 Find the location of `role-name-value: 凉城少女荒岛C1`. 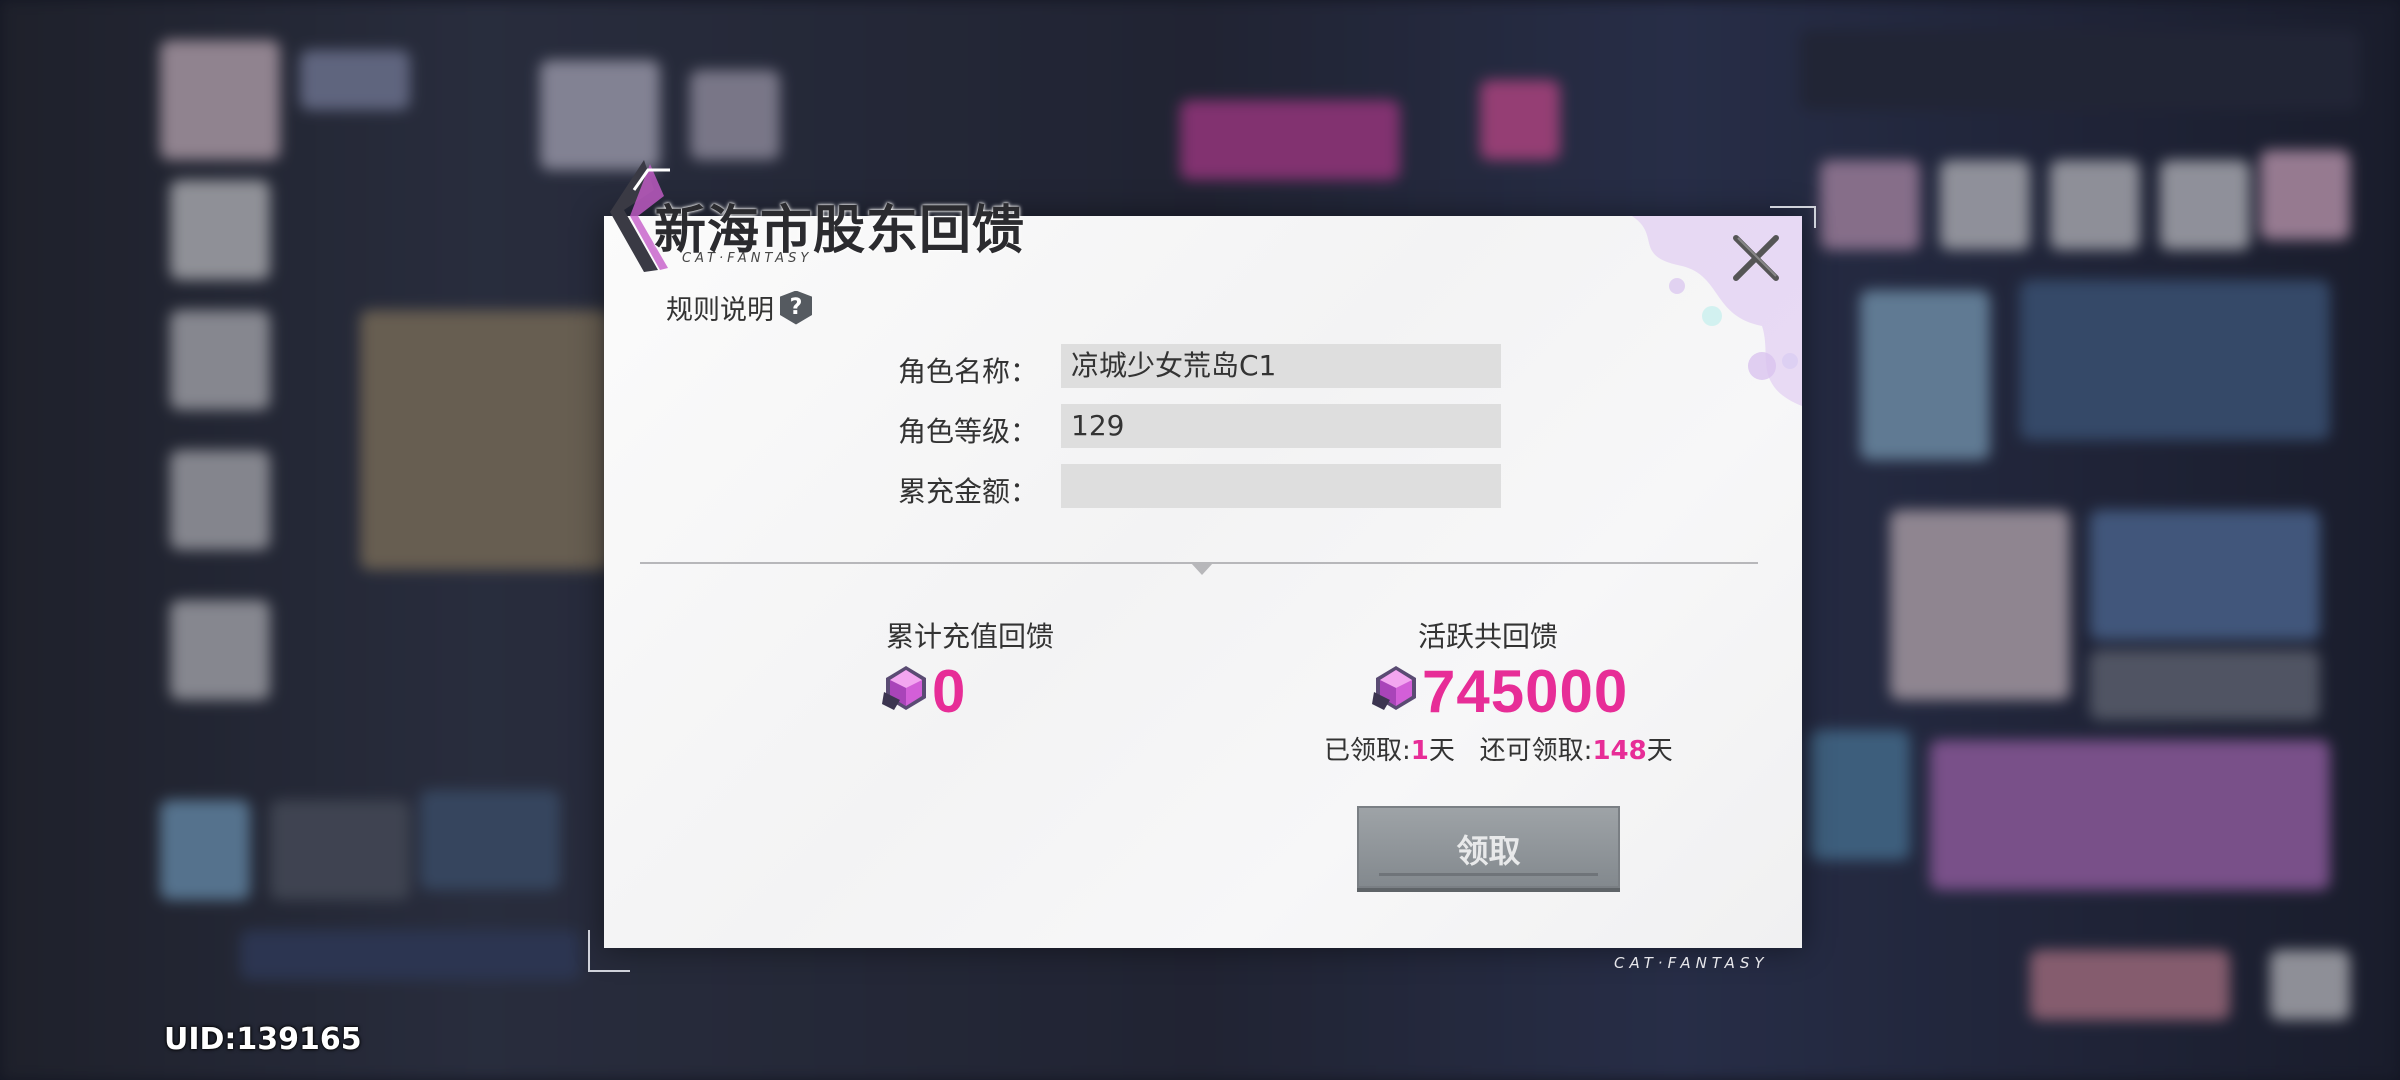

role-name-value: 凉城少女荒岛C1 is located at coordinates (1281, 366).